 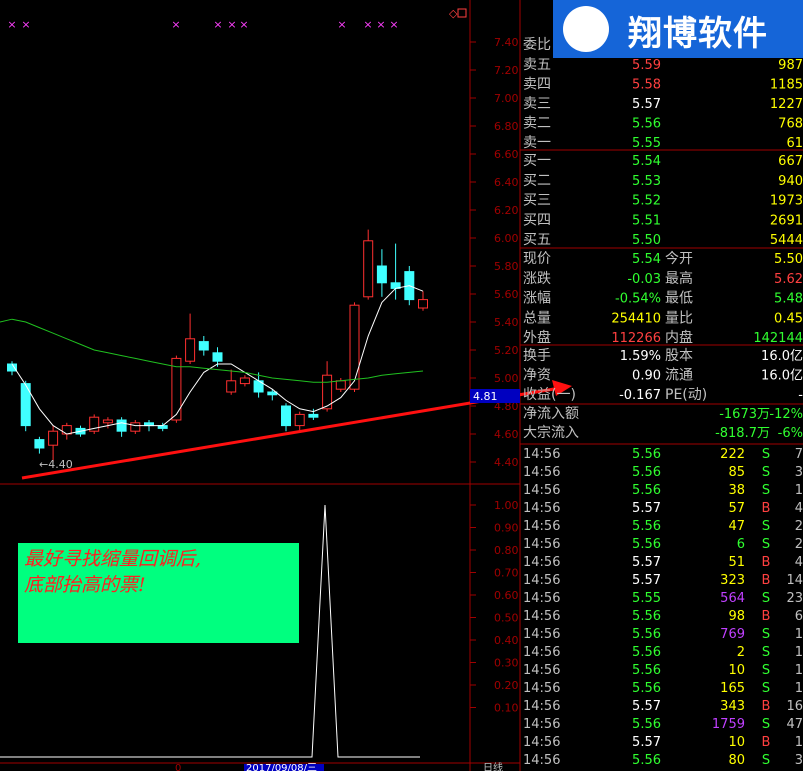 What do you see at coordinates (736, 508) in the screenshot?
I see `tick-volume: 57` at bounding box center [736, 508].